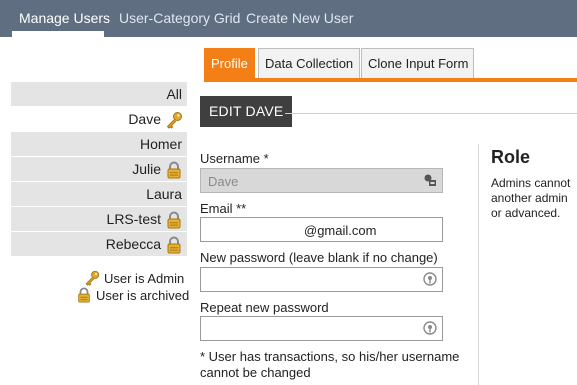 The width and height of the screenshot is (577, 385). I want to click on new-password-field, so click(321, 279).